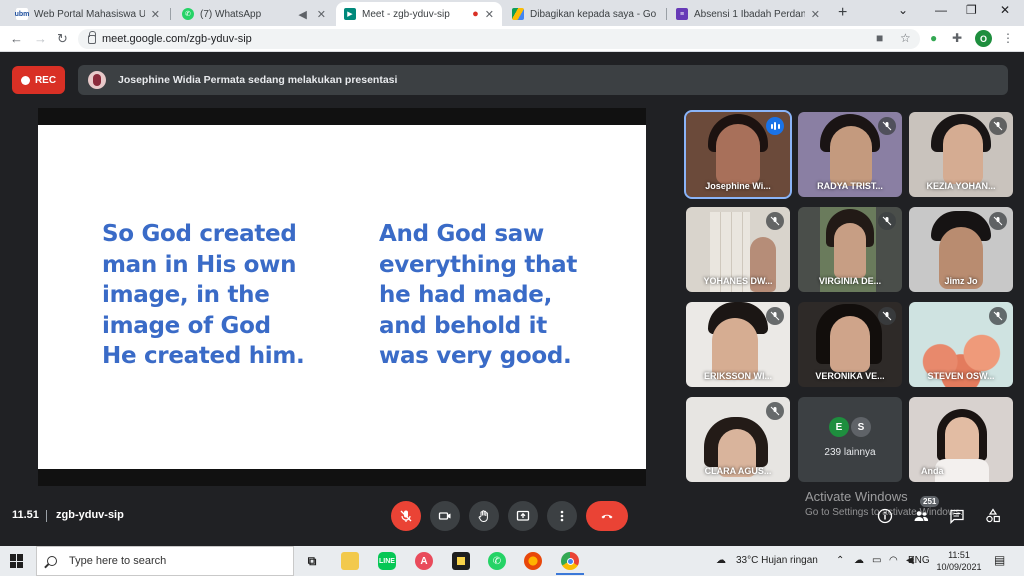 The width and height of the screenshot is (1024, 576). Describe the element at coordinates (885, 516) in the screenshot. I see `meeting-info-button` at that location.